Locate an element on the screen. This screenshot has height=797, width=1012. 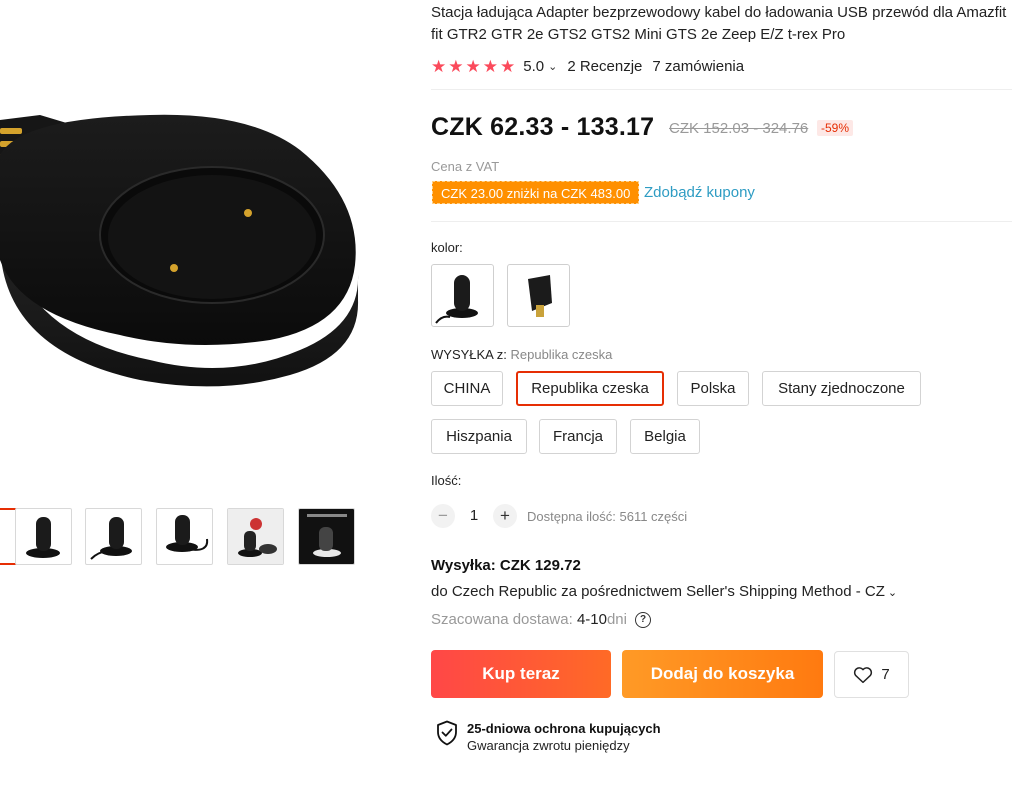
wishlist-count: 7 is located at coordinates (885, 674).